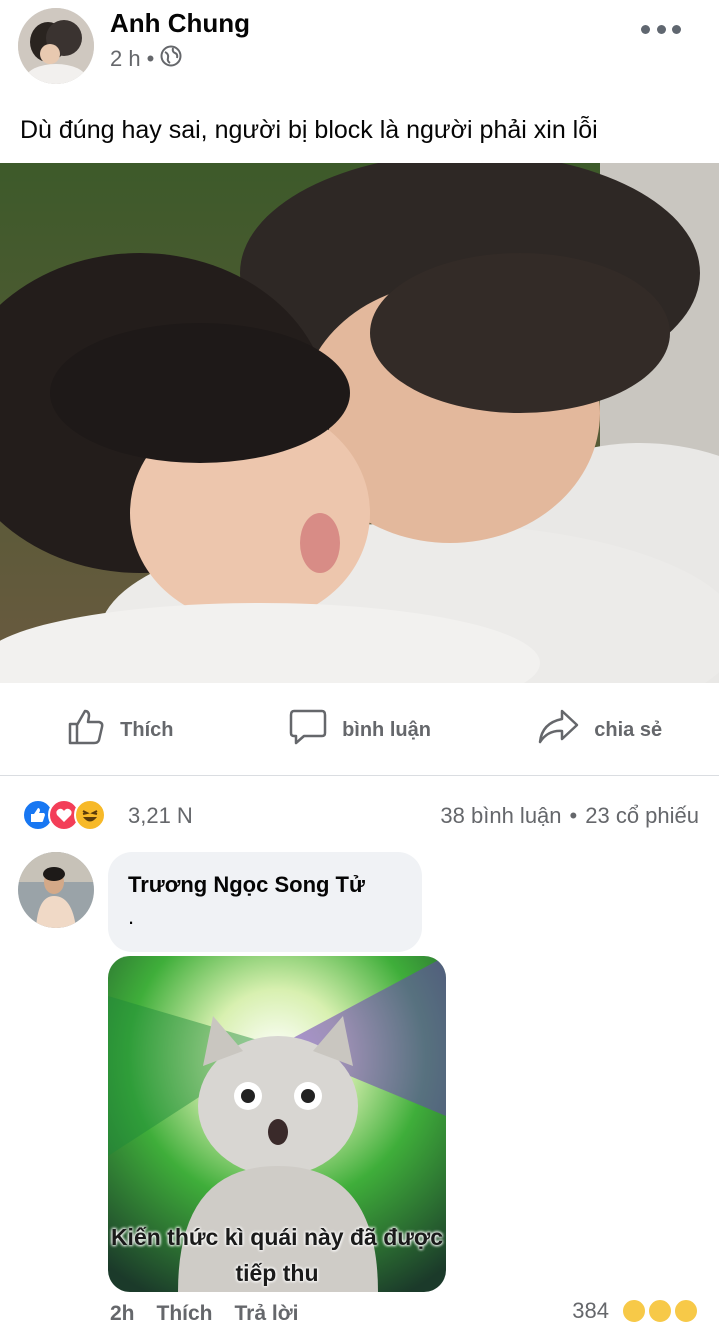 The width and height of the screenshot is (719, 1338). I want to click on share-button: chia sẻ, so click(599, 730).